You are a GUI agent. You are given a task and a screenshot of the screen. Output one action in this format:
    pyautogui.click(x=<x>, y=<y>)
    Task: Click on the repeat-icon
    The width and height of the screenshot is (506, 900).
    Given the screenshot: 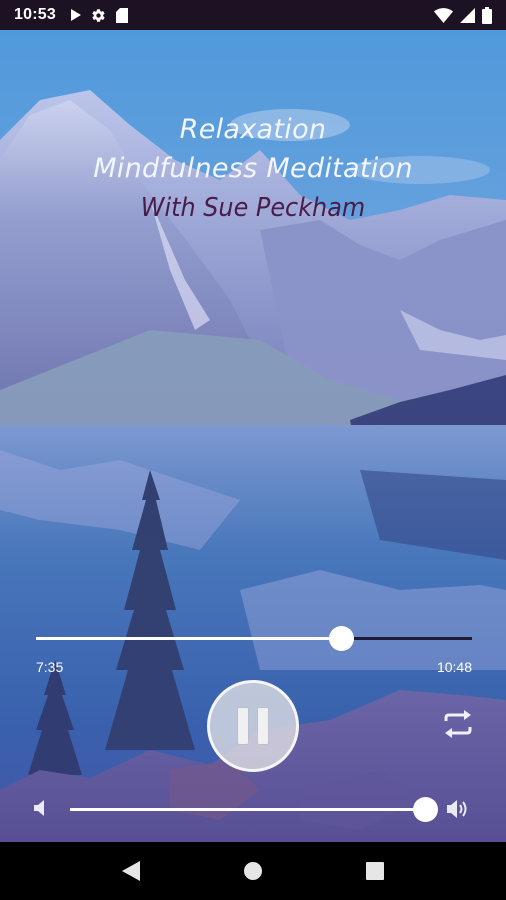 What is the action you would take?
    pyautogui.click(x=458, y=724)
    